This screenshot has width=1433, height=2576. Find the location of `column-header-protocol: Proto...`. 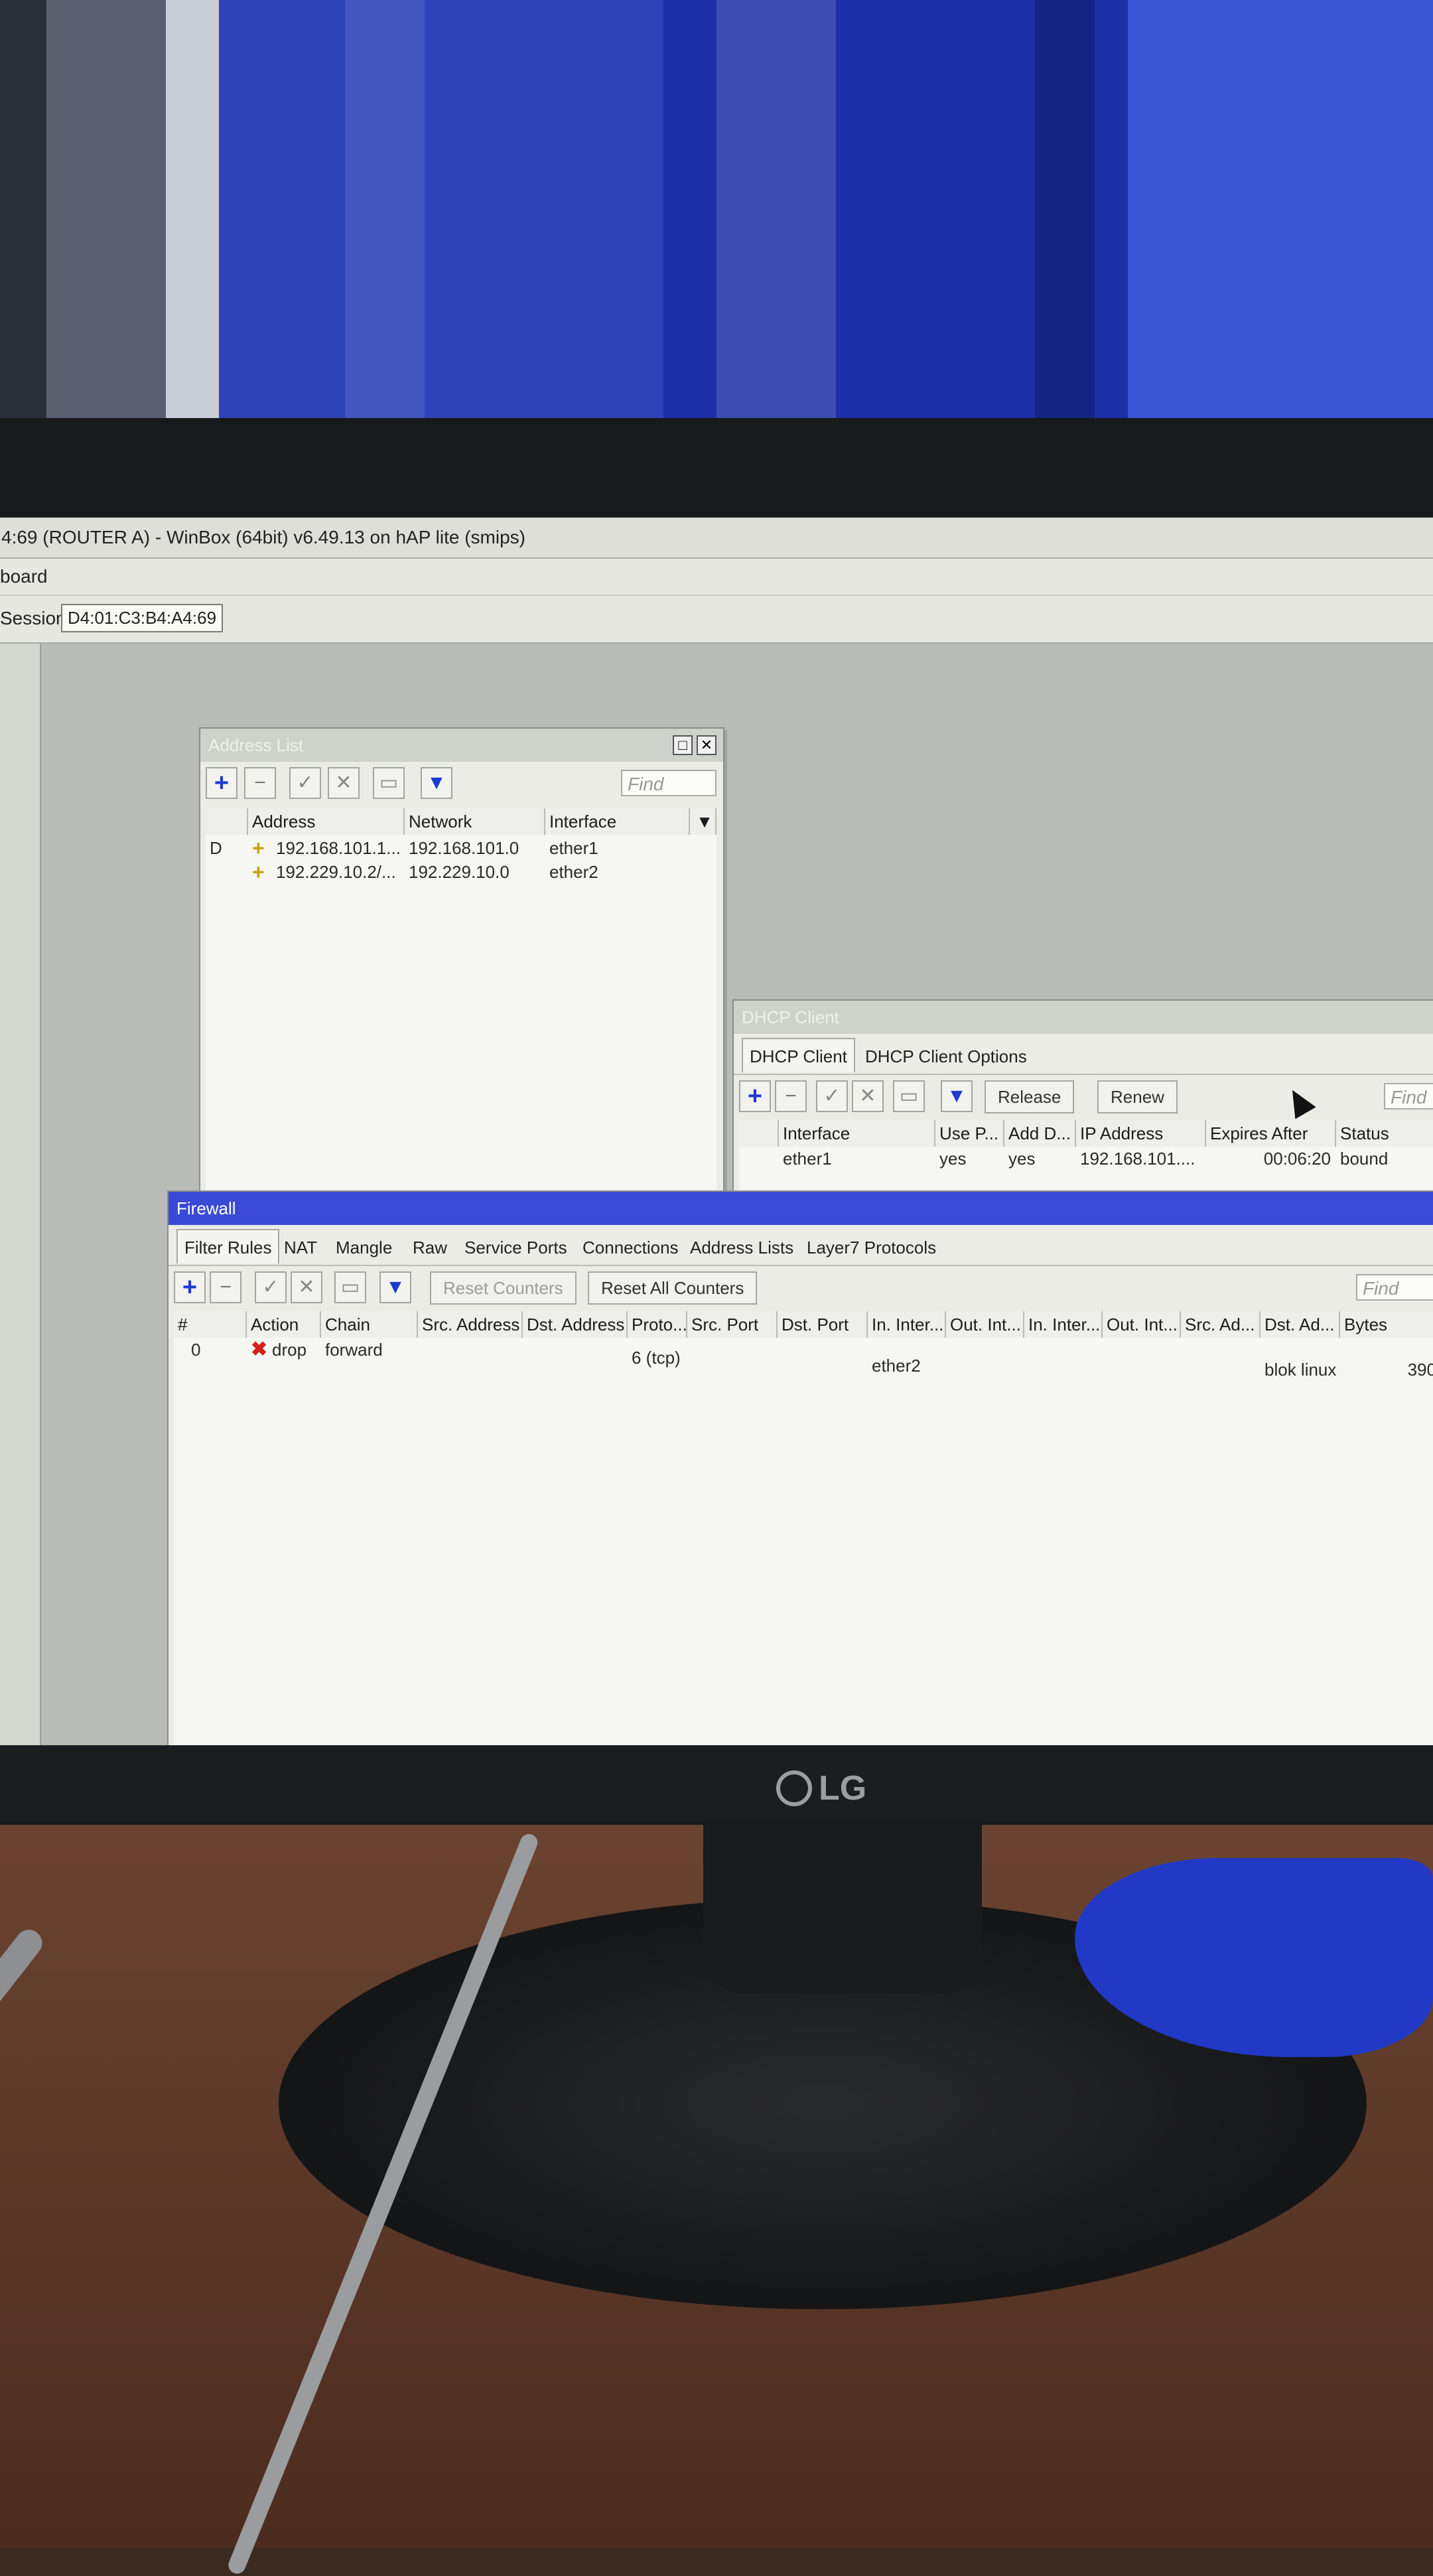

column-header-protocol: Proto... is located at coordinates (658, 1325).